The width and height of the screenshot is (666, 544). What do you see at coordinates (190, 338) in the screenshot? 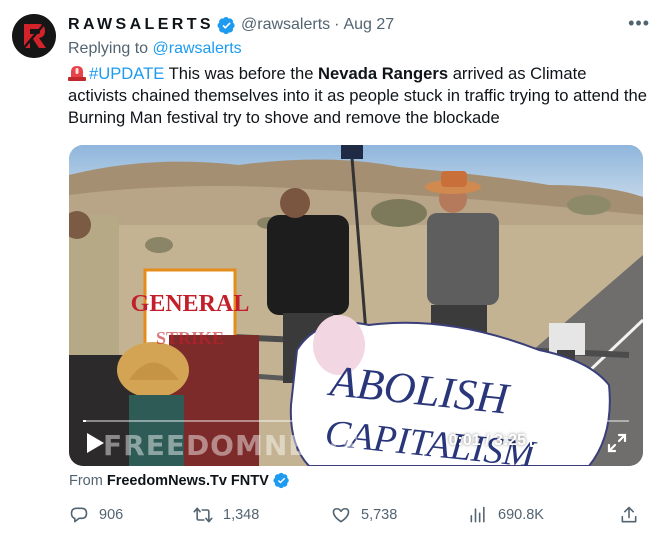
I see `sign-strike: STRIKE` at bounding box center [190, 338].